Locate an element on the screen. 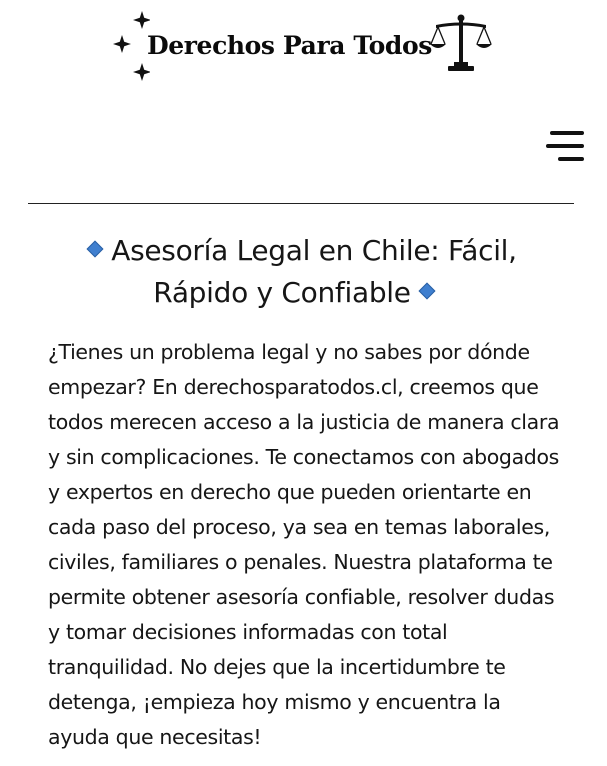 This screenshot has width=607, height=766. sparkles-icon is located at coordinates (131, 46).